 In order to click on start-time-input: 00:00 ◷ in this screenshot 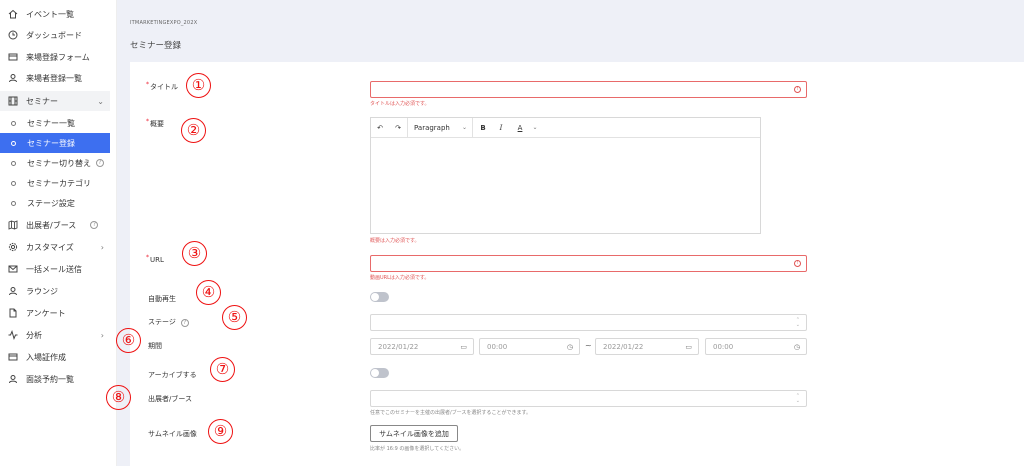, I will do `click(529, 346)`.